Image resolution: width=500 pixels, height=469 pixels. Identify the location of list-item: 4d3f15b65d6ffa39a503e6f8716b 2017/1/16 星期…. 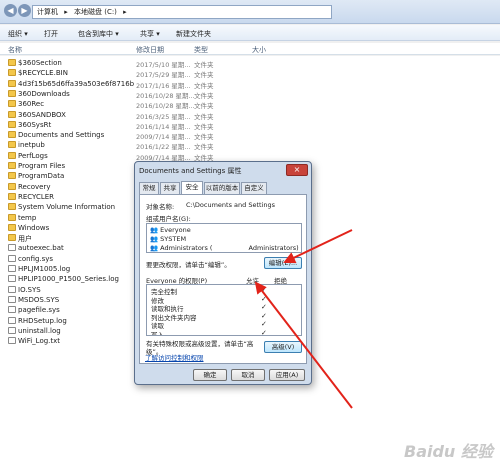
(120, 84).